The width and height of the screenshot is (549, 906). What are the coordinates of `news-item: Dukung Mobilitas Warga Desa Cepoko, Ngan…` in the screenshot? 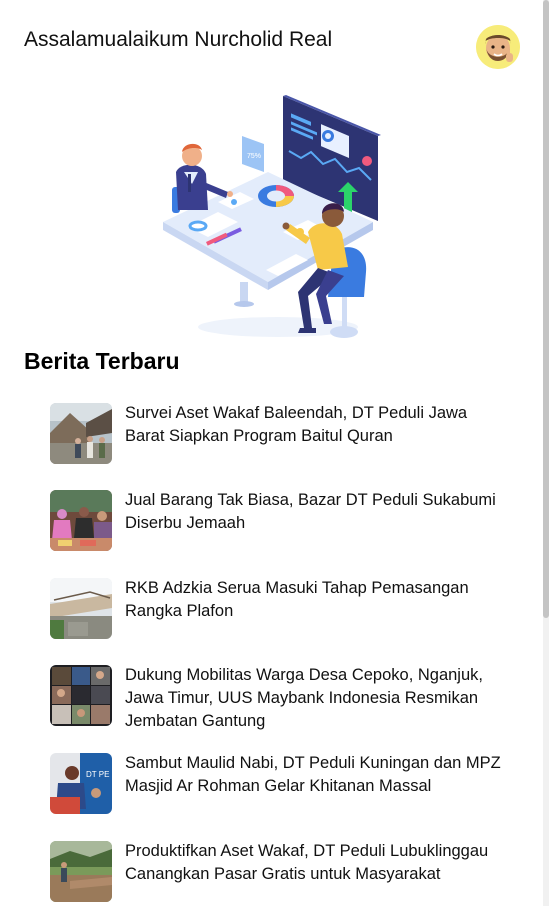 It's located at (285, 702).